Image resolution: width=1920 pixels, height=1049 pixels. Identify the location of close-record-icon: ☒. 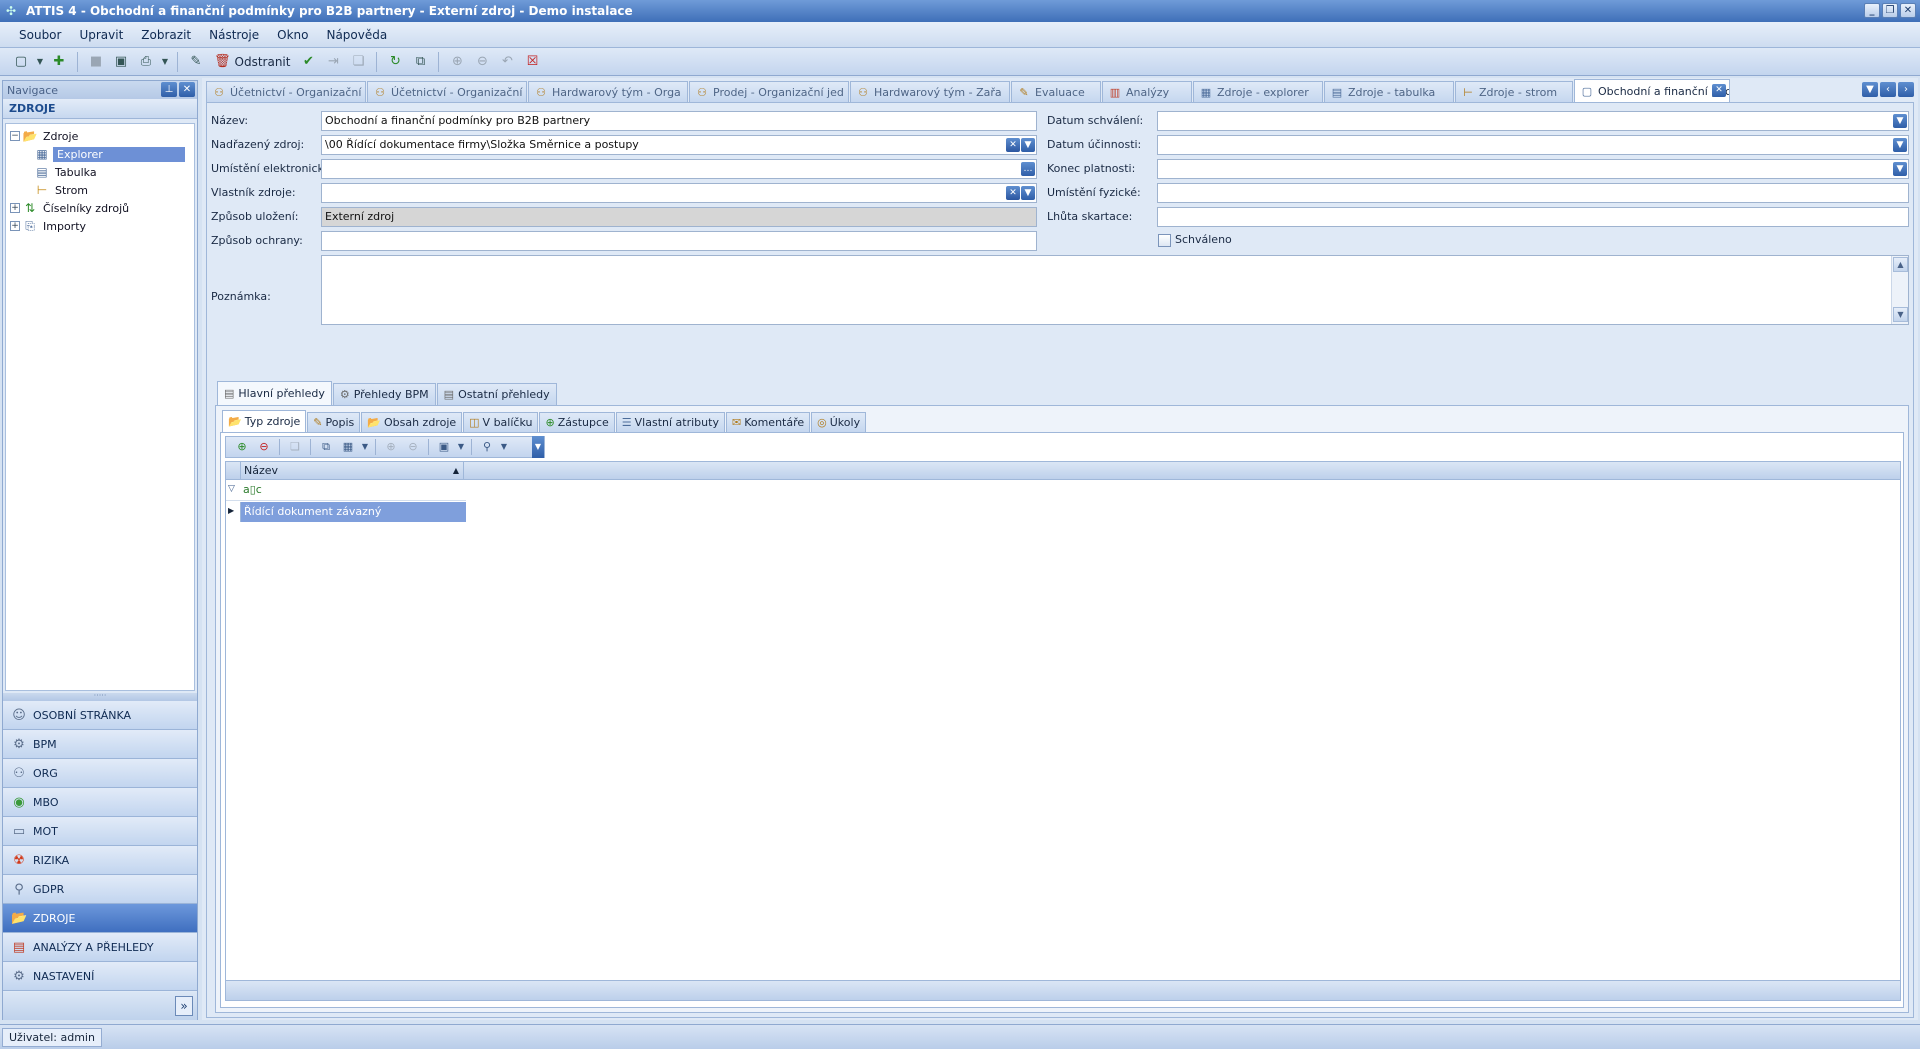
(532, 62).